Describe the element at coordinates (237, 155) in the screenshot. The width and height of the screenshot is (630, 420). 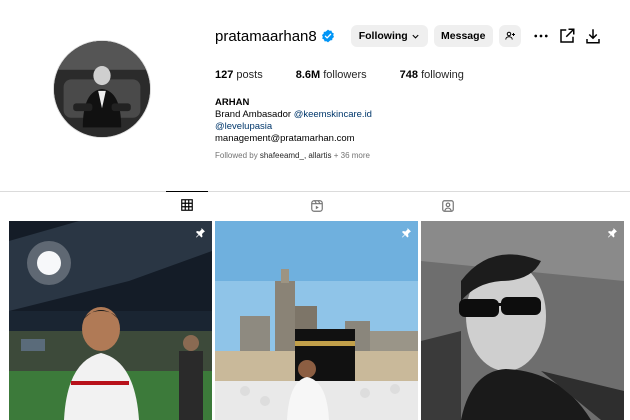
I see `followed-by-prefix: Followed by` at that location.